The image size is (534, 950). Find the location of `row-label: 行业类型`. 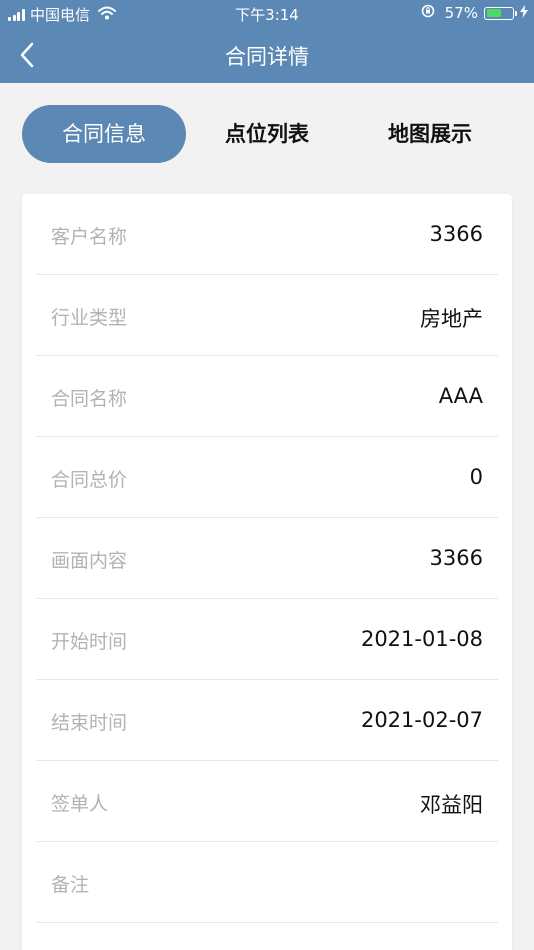

row-label: 行业类型 is located at coordinates (89, 318).